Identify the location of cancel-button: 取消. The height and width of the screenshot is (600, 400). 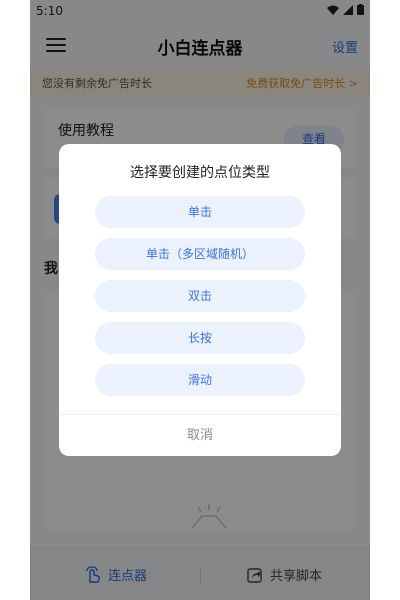
(200, 436).